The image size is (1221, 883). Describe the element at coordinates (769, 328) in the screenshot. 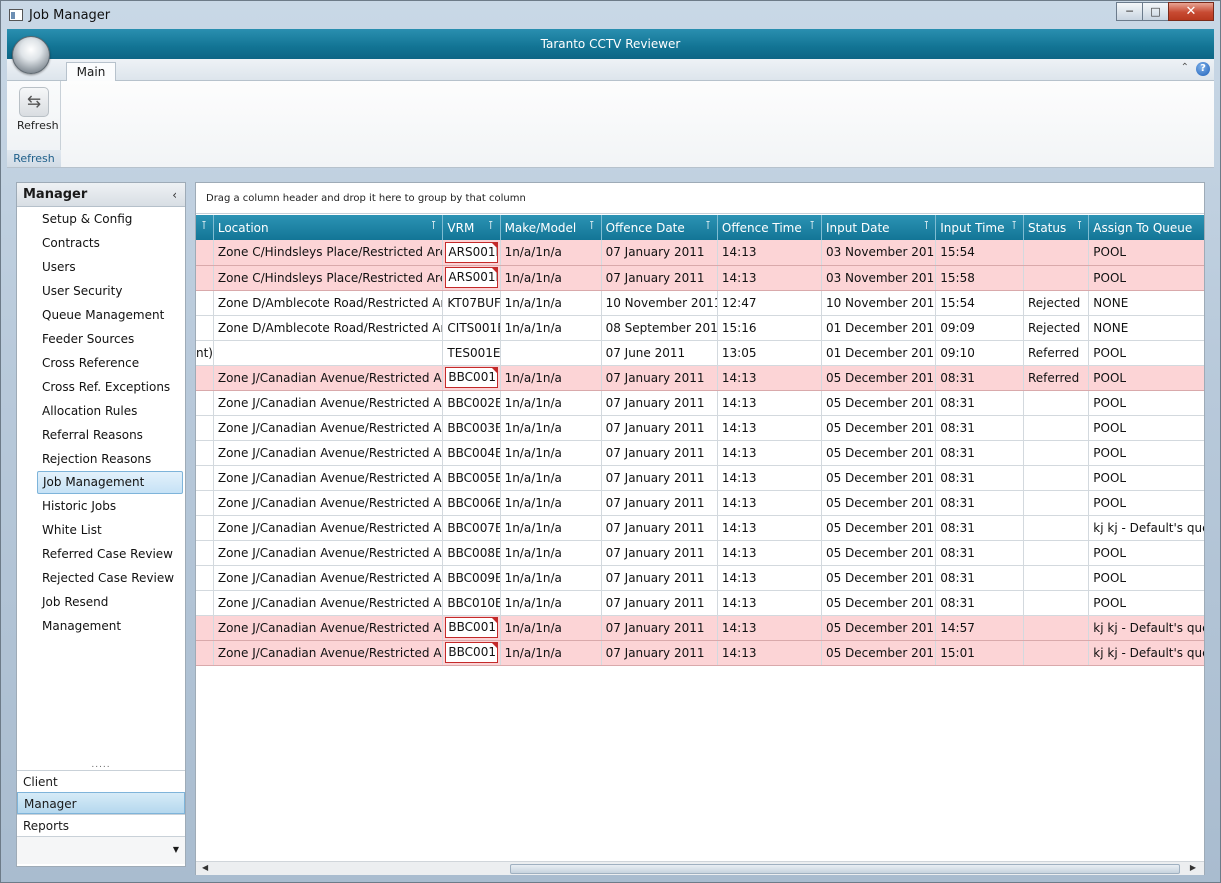

I see `offence-time-cell: 15:16` at that location.